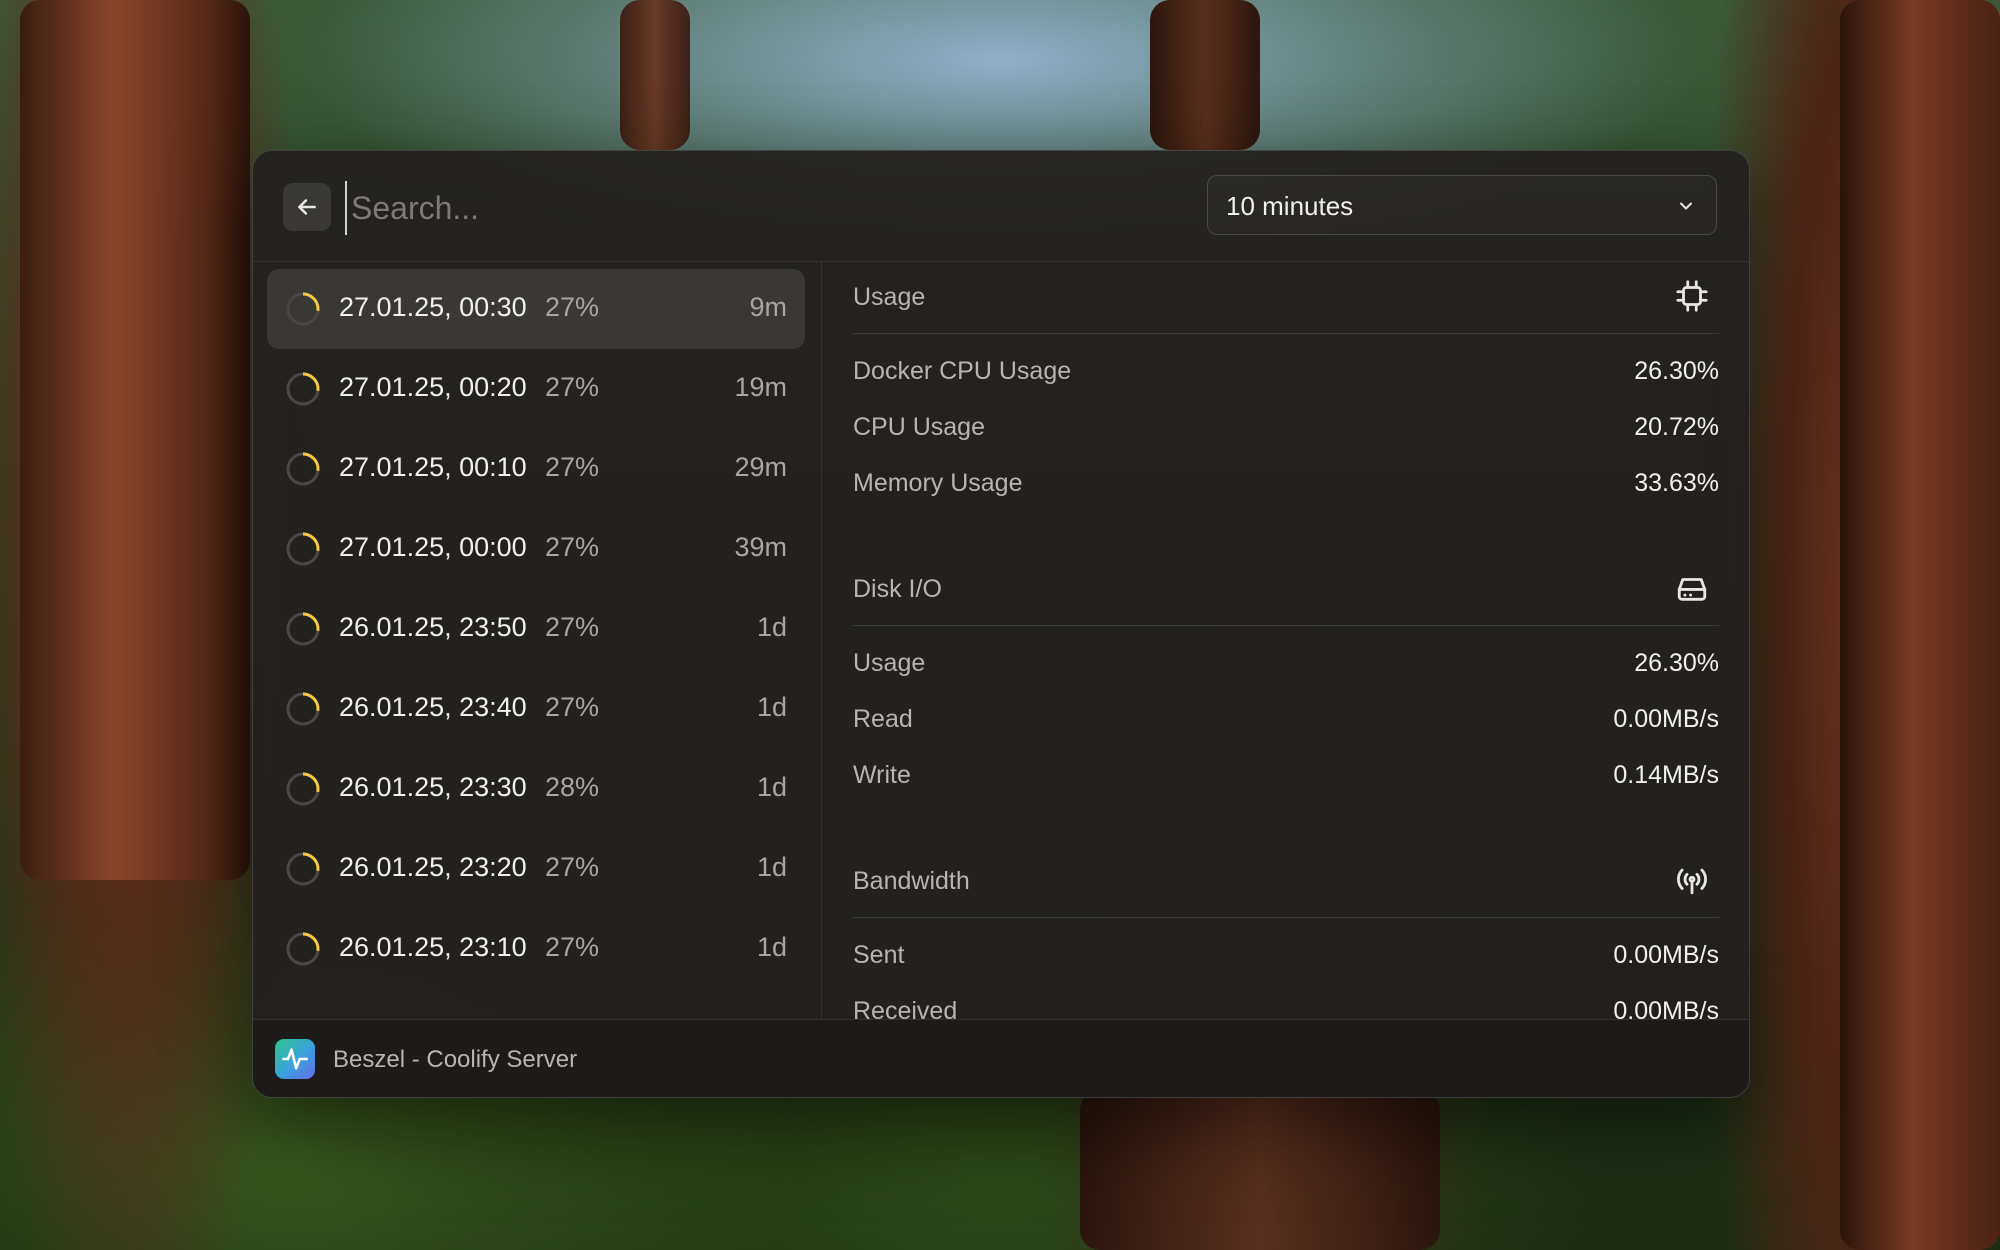  I want to click on section-title: Usage, so click(889, 297).